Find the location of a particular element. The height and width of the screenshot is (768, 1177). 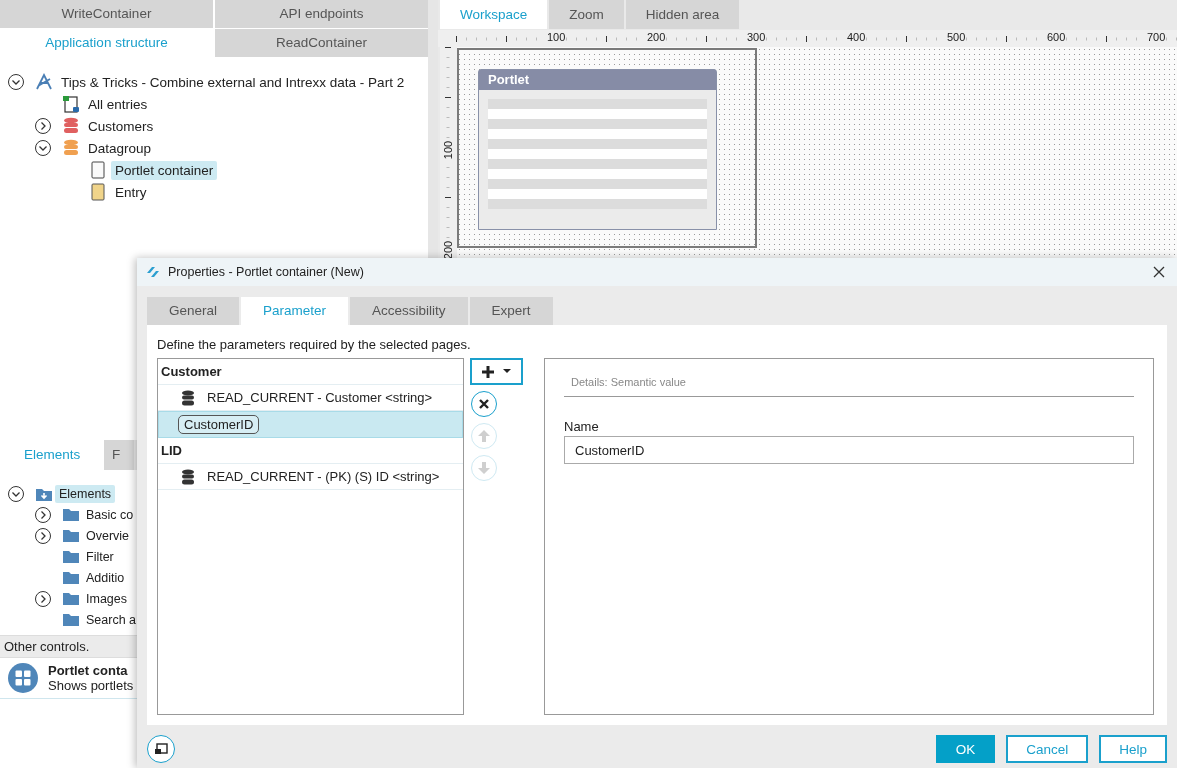

description-text: Other controls. is located at coordinates (68, 646).